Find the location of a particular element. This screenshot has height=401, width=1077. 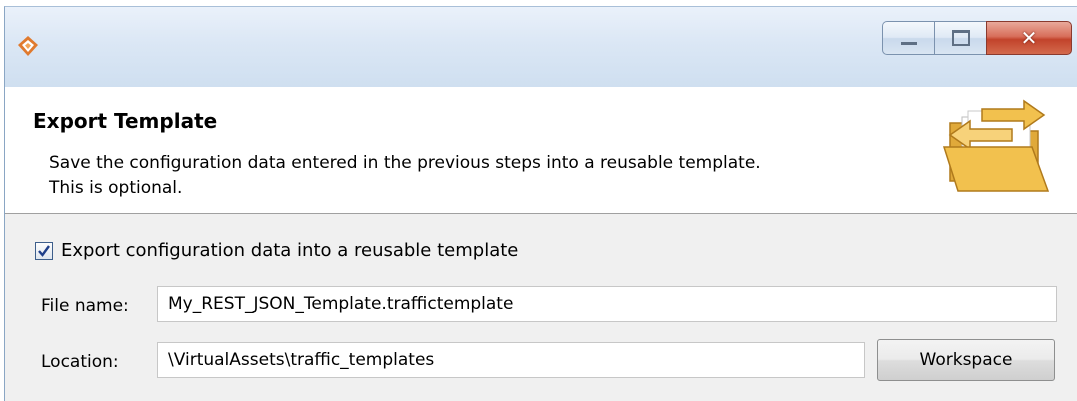

app-logo-icon is located at coordinates (28, 46).